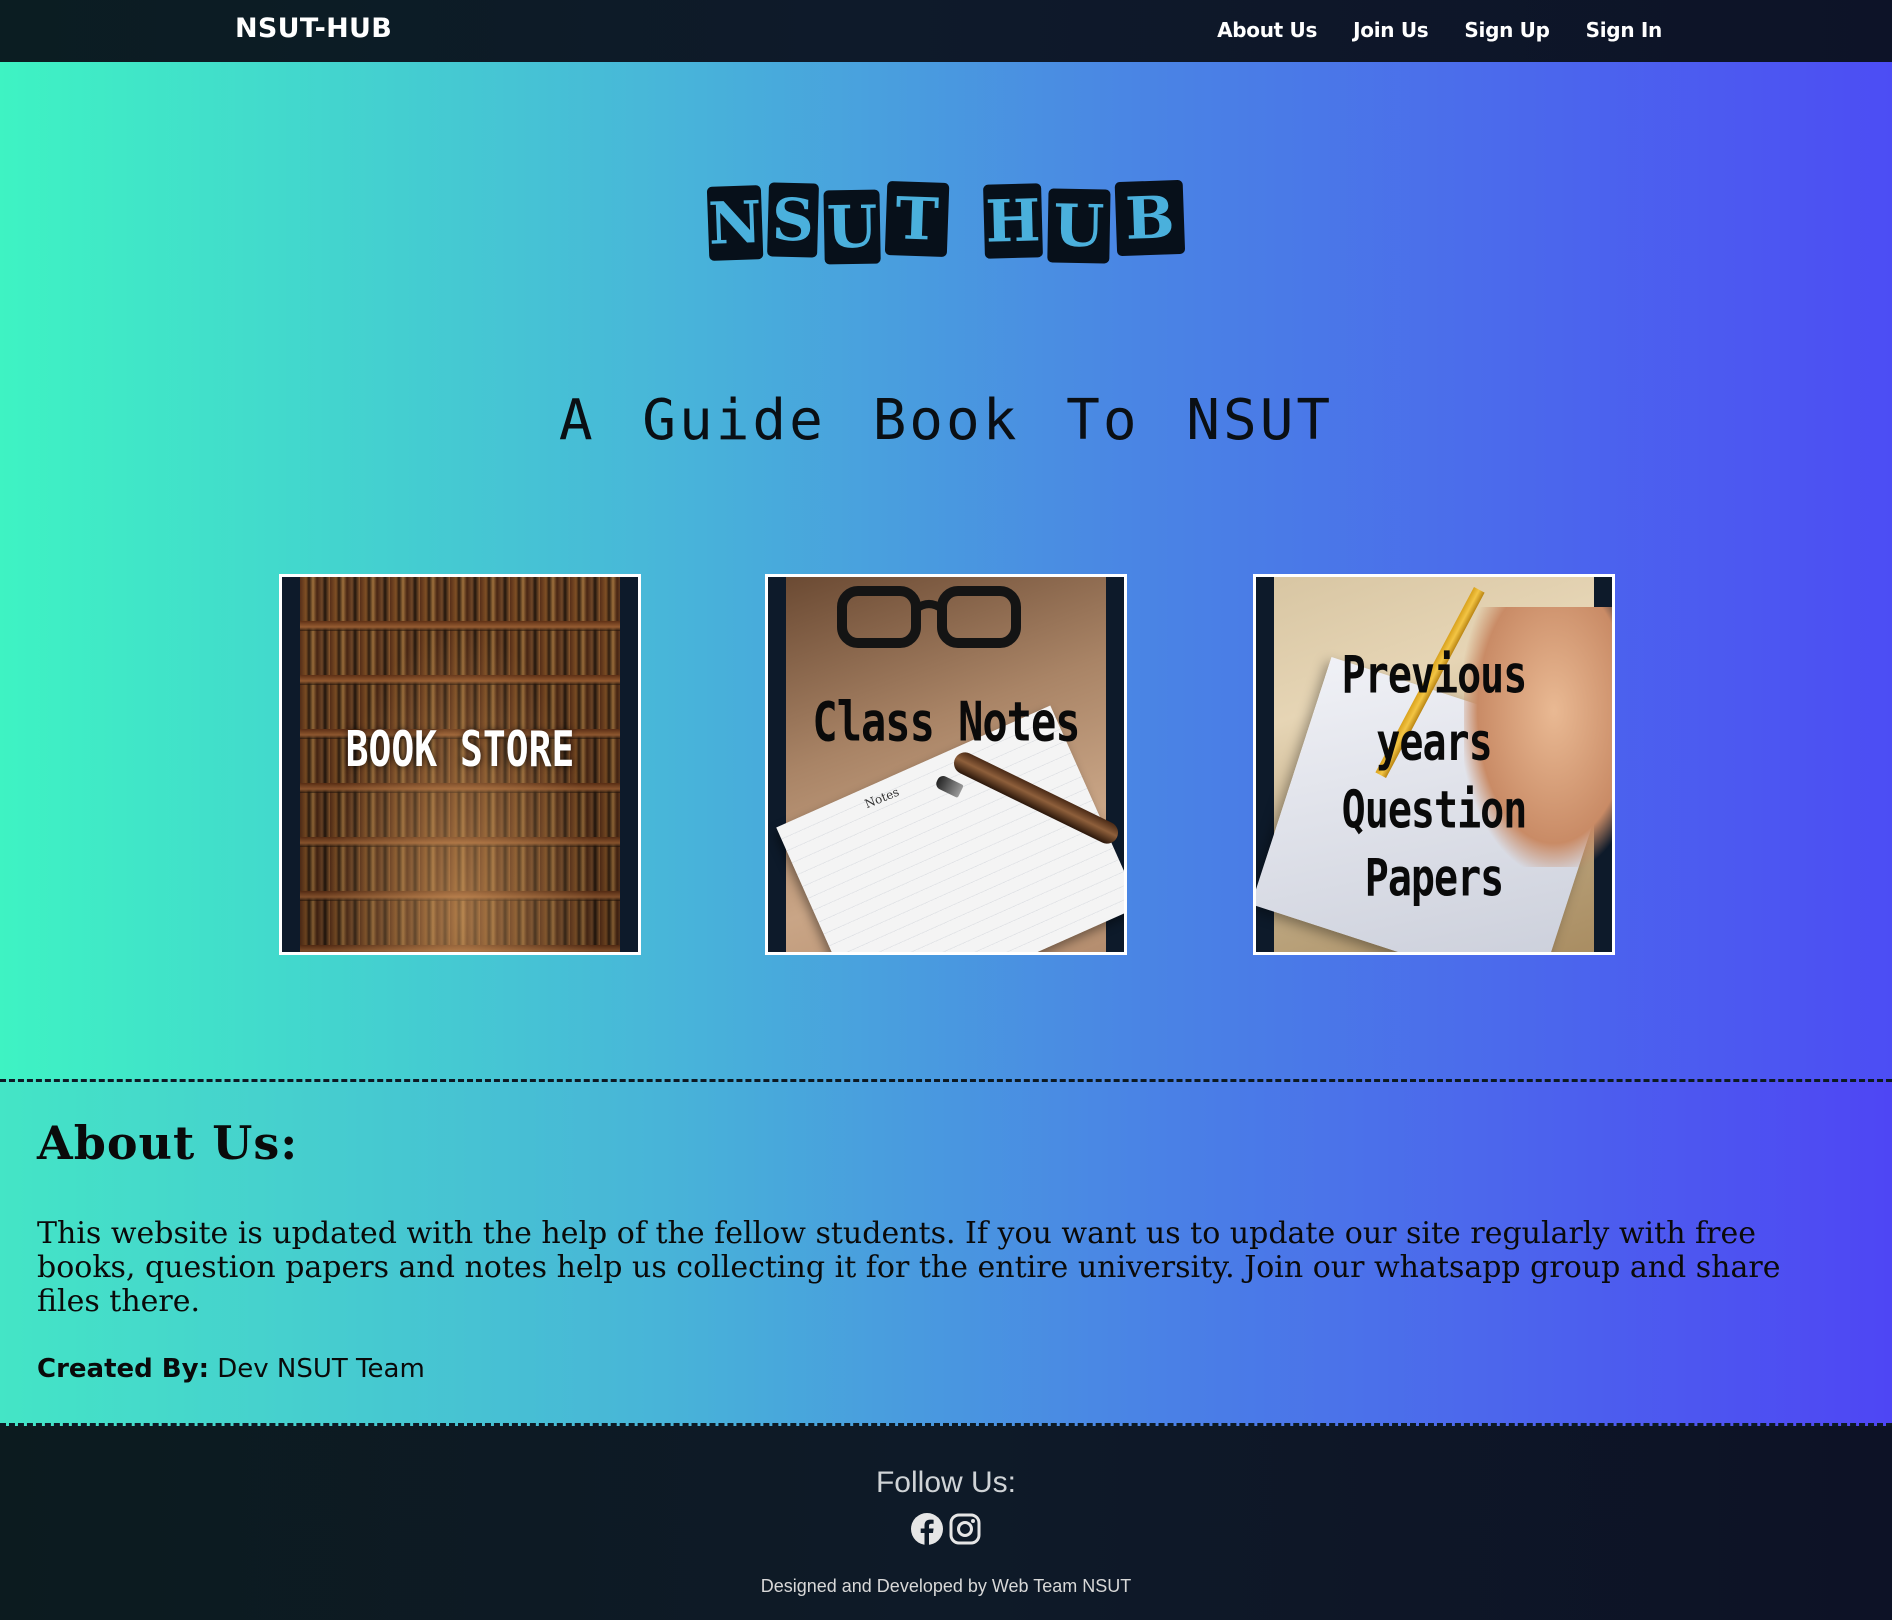 The width and height of the screenshot is (1892, 1620). I want to click on social-links, so click(946, 1529).